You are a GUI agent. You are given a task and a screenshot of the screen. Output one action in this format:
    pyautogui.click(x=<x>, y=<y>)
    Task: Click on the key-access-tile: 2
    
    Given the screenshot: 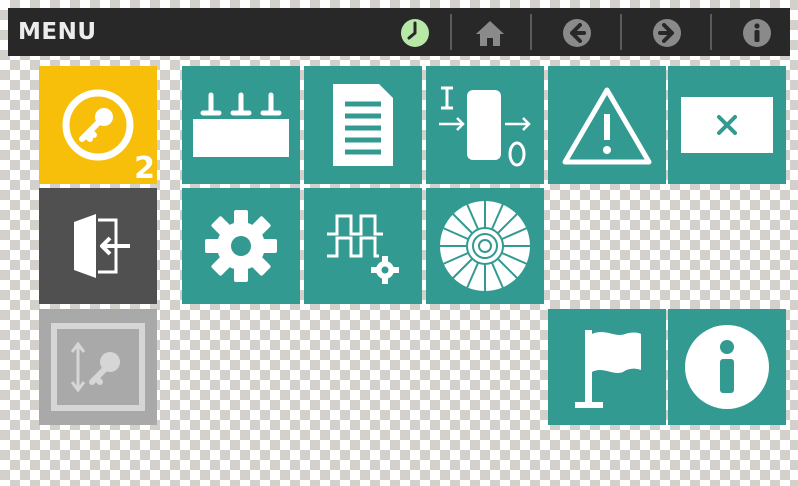 What is the action you would take?
    pyautogui.click(x=98, y=126)
    